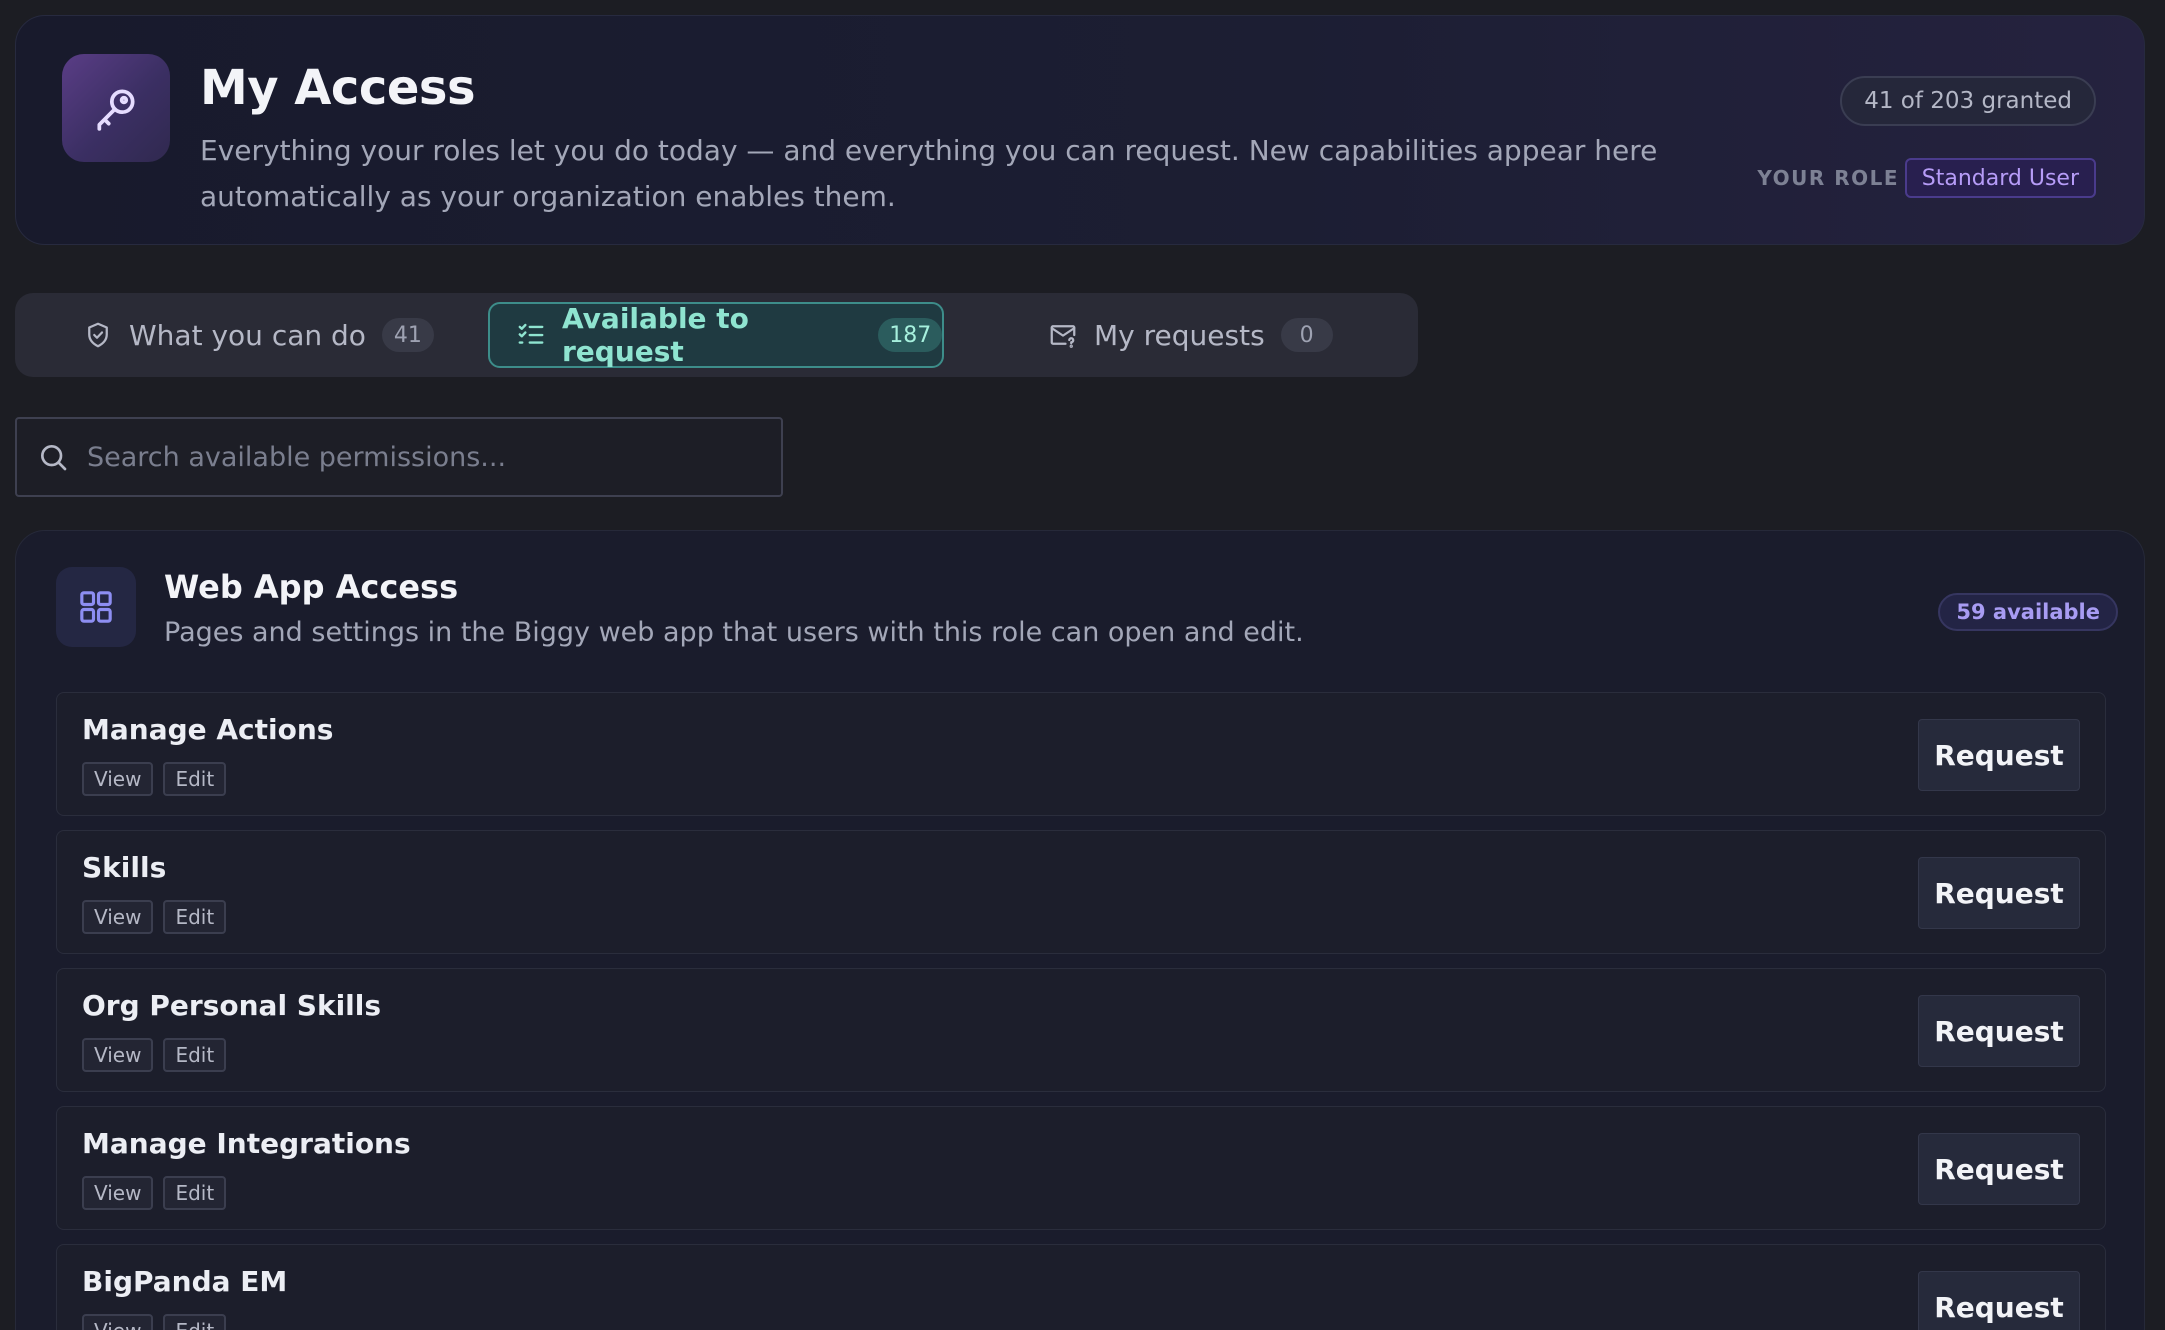 Image resolution: width=2165 pixels, height=1330 pixels. Describe the element at coordinates (1081, 1030) in the screenshot. I see `permission-row: Org Personal Skills View Edit Request` at that location.